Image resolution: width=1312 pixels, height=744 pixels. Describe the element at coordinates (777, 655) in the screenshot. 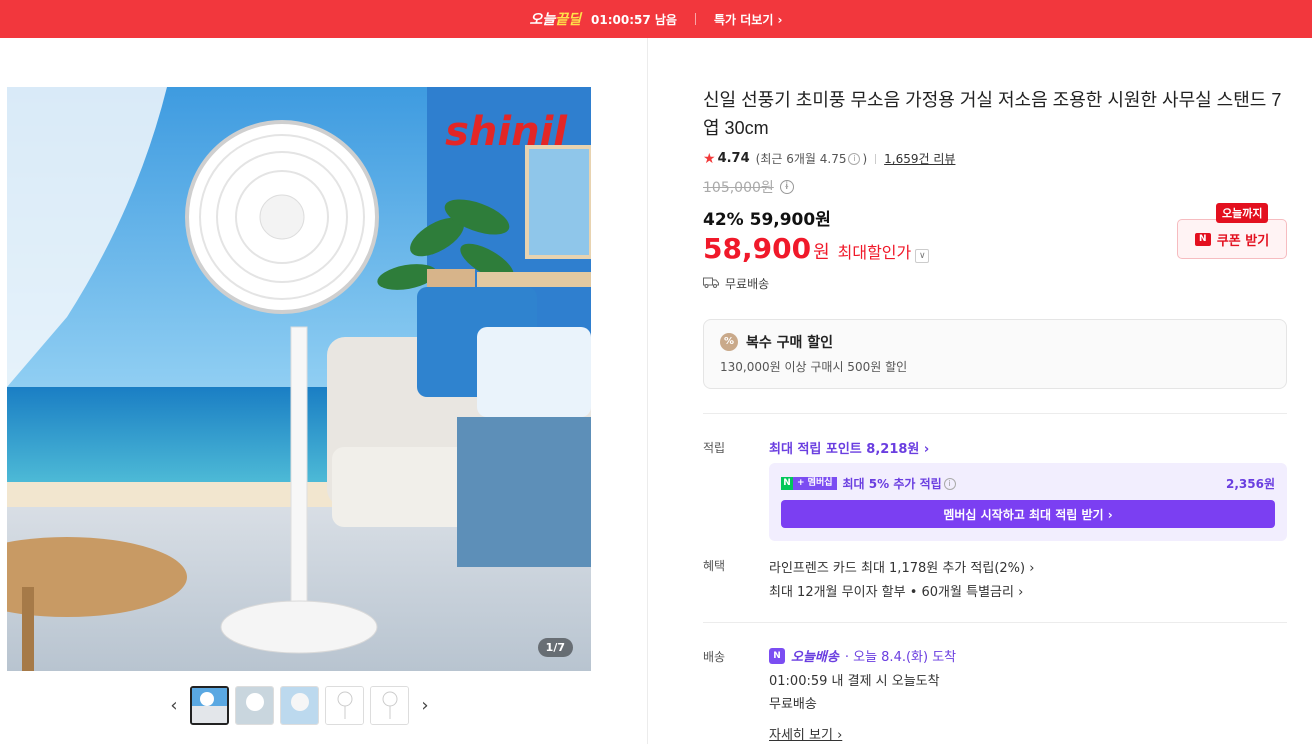

I see `naver-delivery-icon: N` at that location.